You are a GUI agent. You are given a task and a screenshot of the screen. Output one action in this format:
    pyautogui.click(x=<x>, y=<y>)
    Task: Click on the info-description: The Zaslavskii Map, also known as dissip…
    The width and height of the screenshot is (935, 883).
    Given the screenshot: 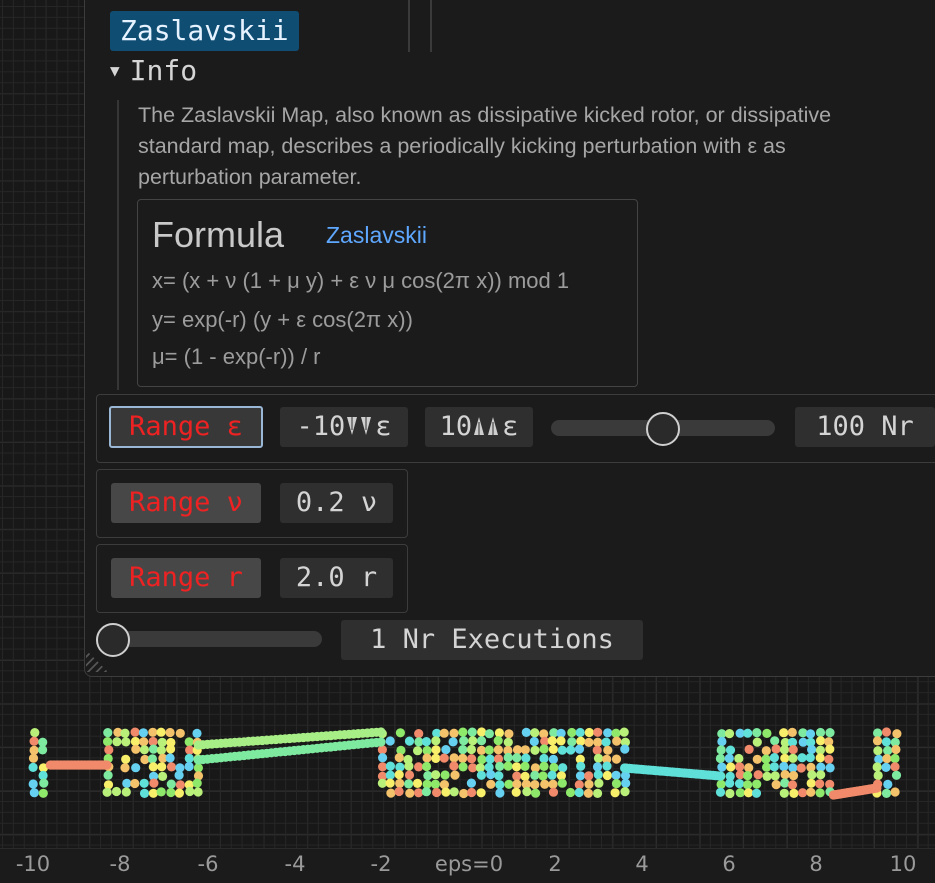 What is the action you would take?
    pyautogui.click(x=485, y=146)
    